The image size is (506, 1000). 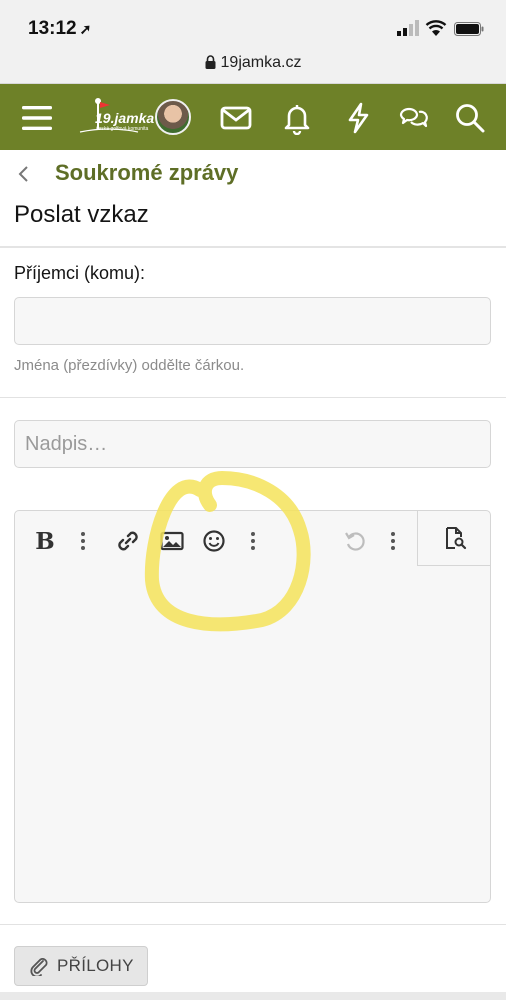 What do you see at coordinates (146, 173) in the screenshot?
I see `breadcrumb-link: Soukromé zprávy` at bounding box center [146, 173].